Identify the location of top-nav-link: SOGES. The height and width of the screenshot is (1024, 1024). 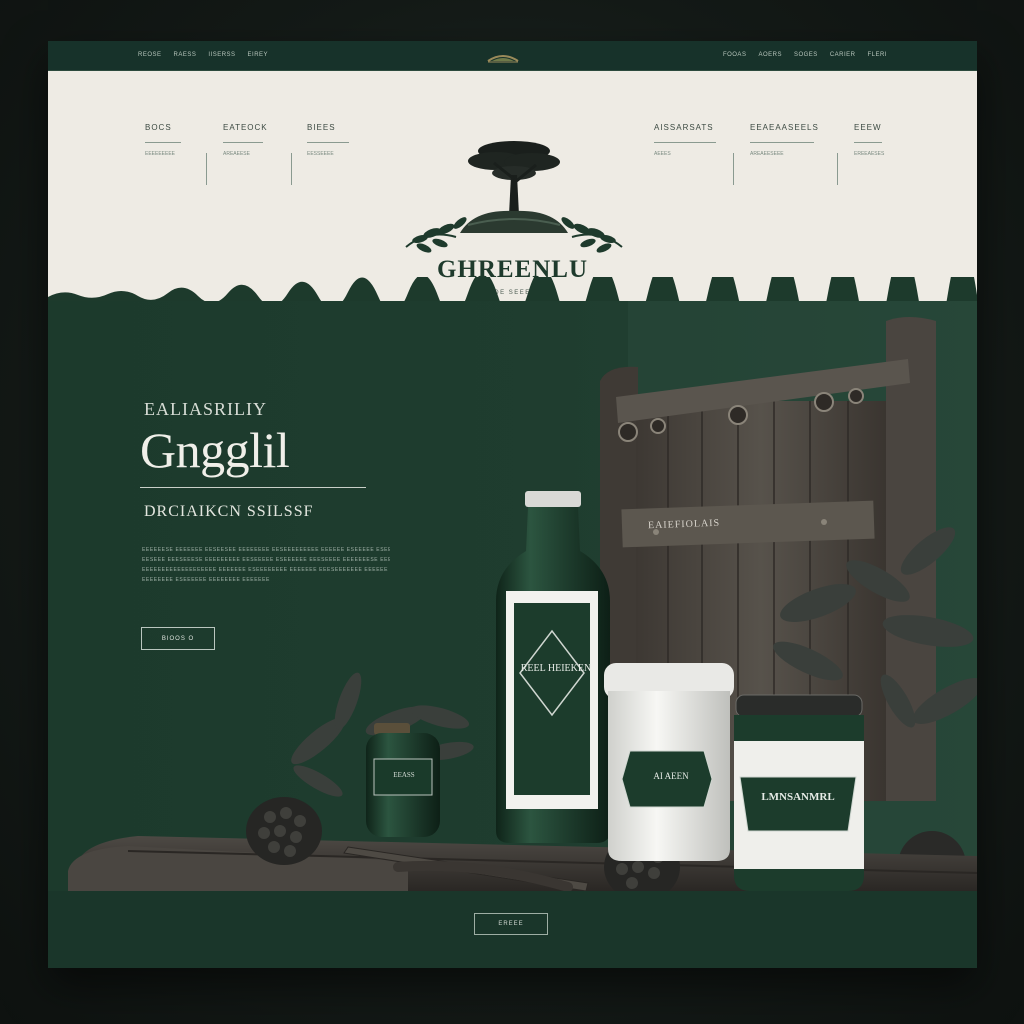
(806, 55).